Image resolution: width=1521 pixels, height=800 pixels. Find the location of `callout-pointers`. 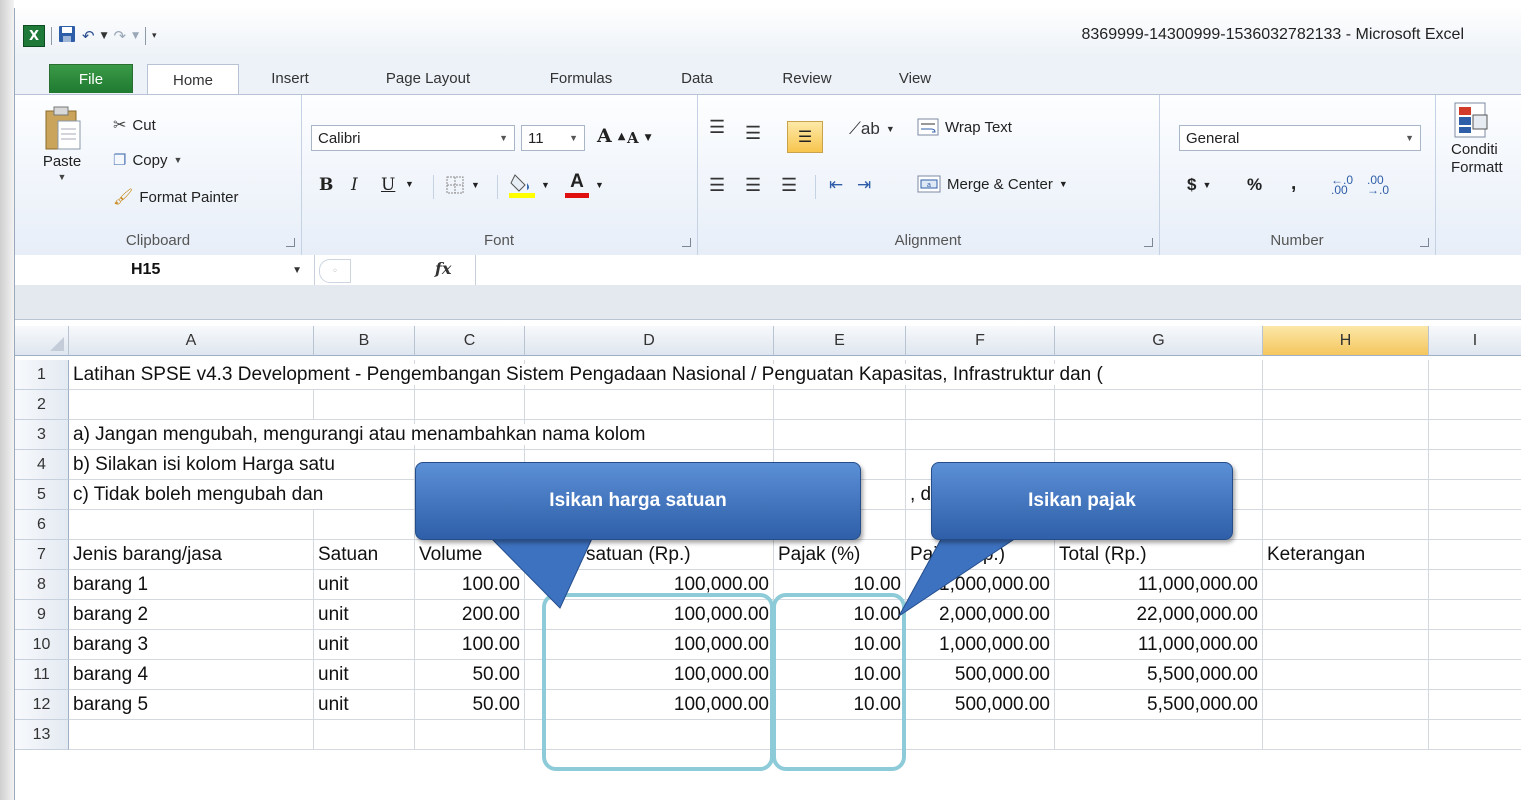

callout-pointers is located at coordinates (755, 574).